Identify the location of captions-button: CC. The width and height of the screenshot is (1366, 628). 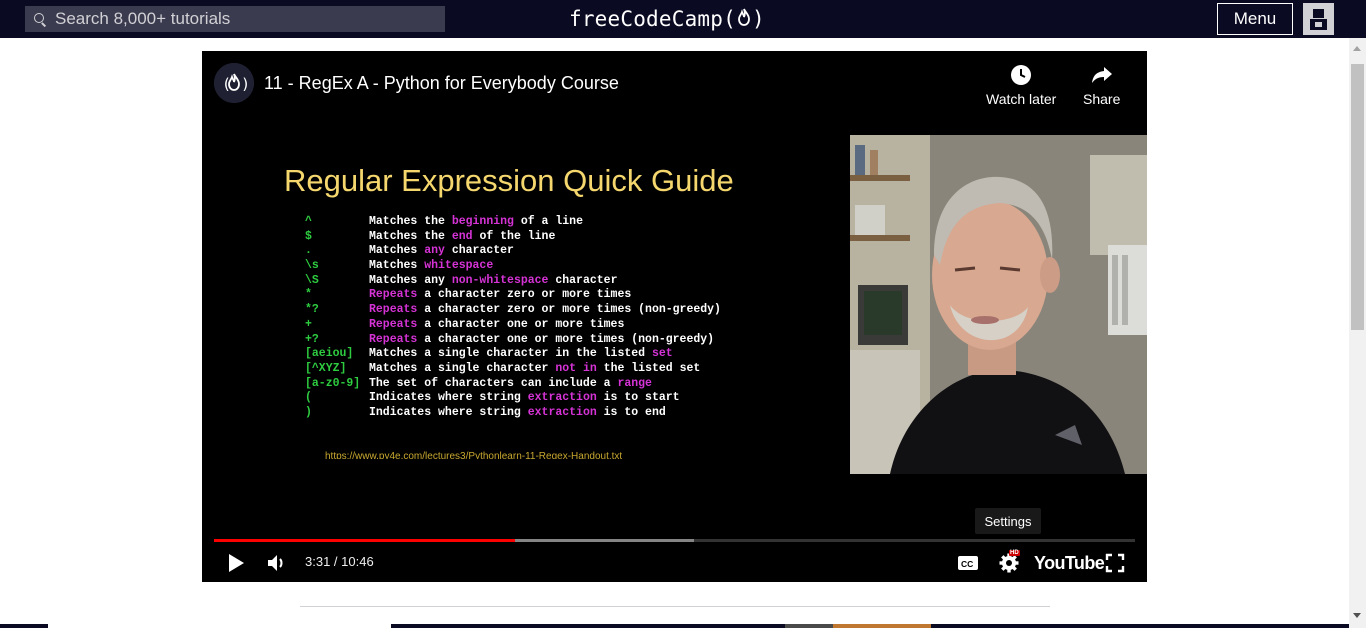
(968, 563).